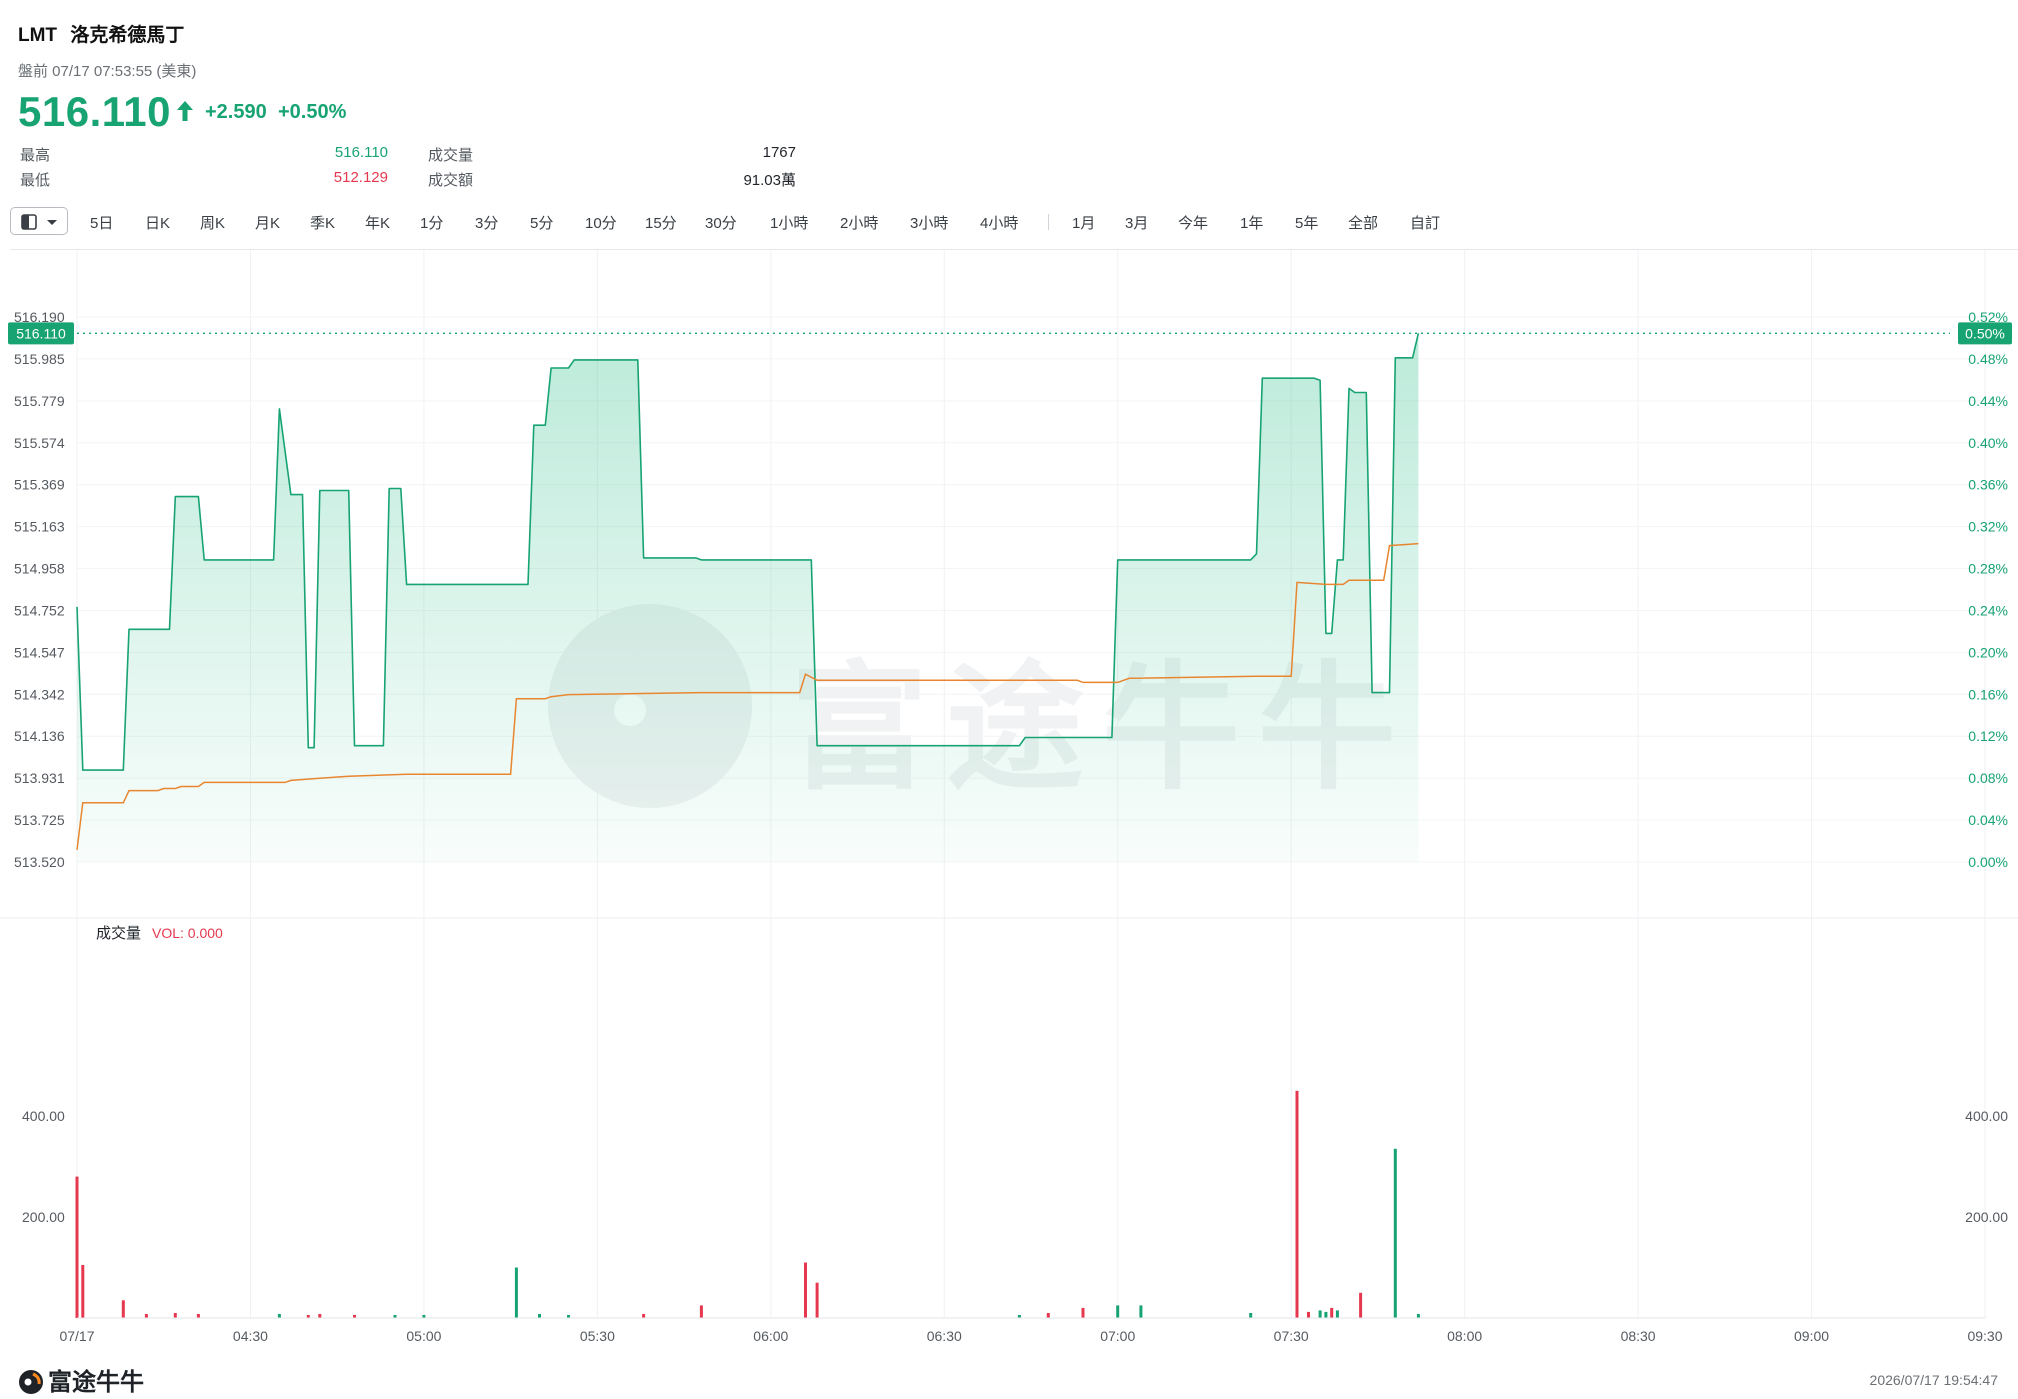 This screenshot has width=2018, height=1399. What do you see at coordinates (39, 610) in the screenshot?
I see `y-tick-label: 514.752` at bounding box center [39, 610].